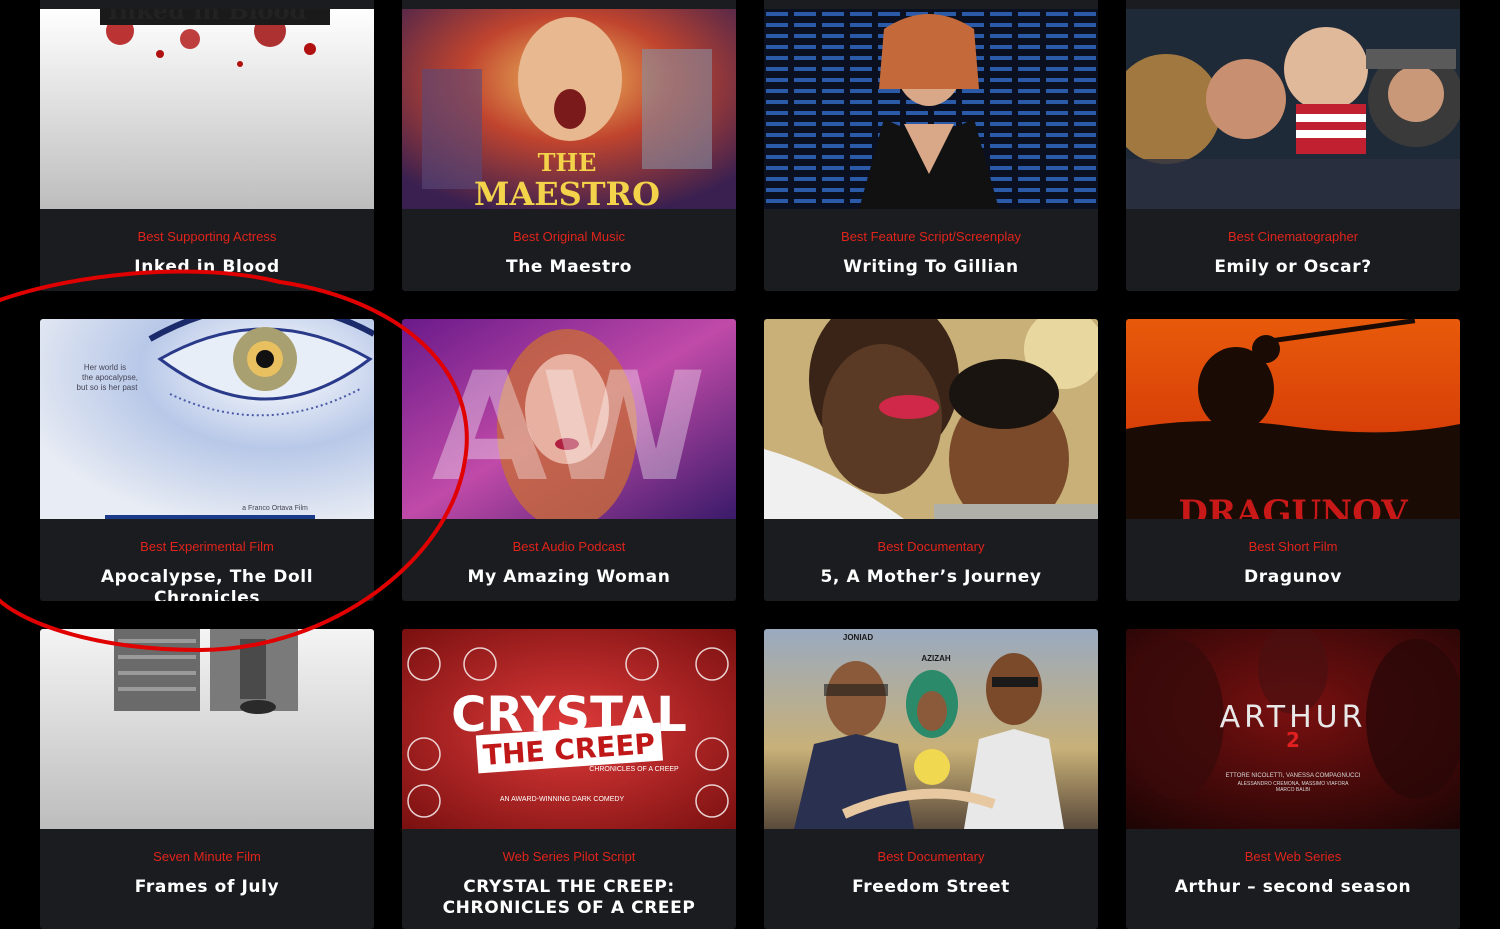 This screenshot has width=1500, height=929. What do you see at coordinates (936, 658) in the screenshot?
I see `poster-name: AZIZAH` at bounding box center [936, 658].